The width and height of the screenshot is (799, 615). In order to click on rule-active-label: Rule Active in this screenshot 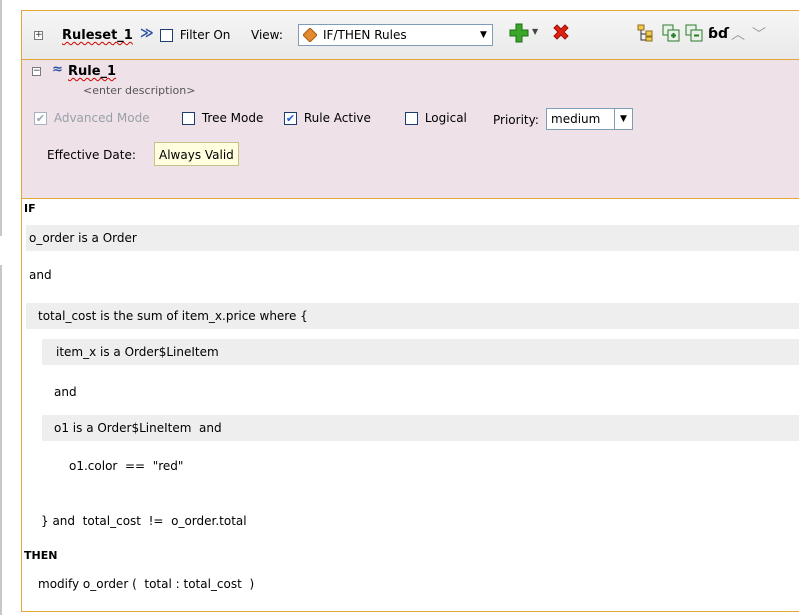, I will do `click(337, 118)`.